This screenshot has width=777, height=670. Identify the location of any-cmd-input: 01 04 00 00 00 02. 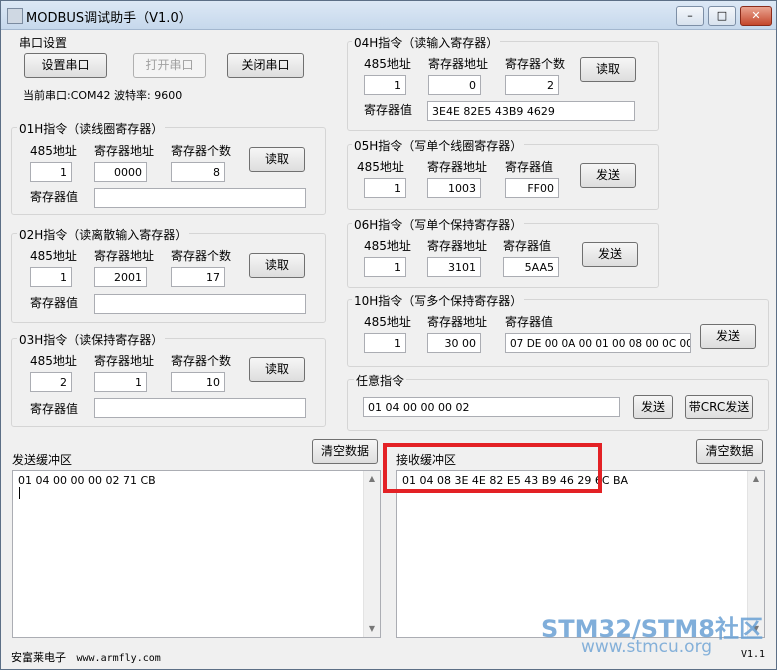
(491, 407).